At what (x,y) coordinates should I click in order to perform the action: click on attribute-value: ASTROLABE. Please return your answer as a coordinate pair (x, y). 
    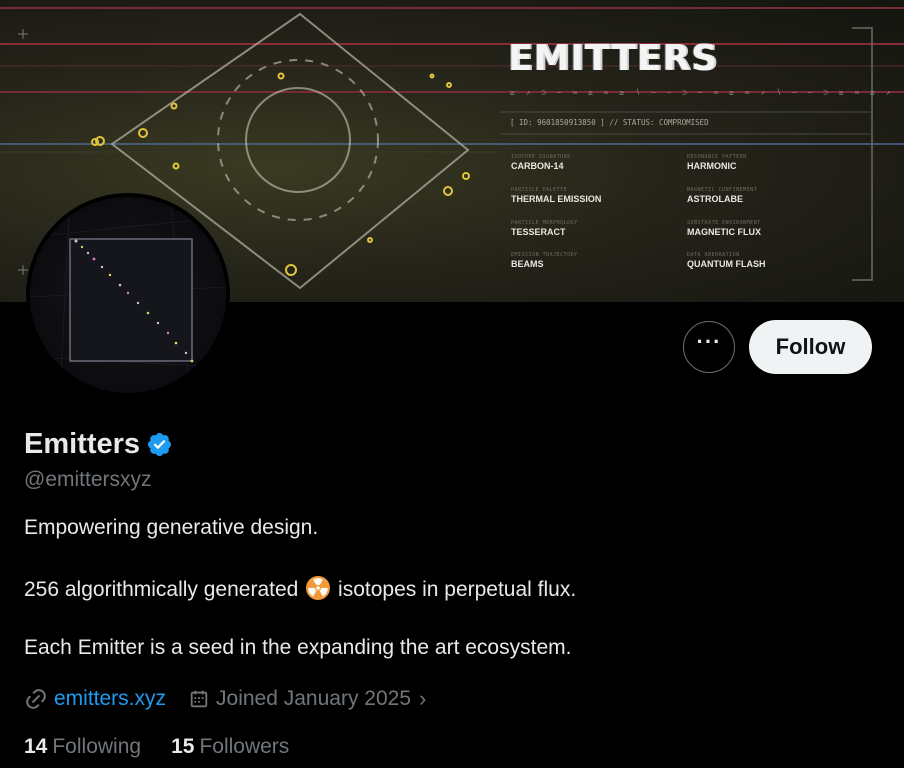
    Looking at the image, I should click on (715, 199).